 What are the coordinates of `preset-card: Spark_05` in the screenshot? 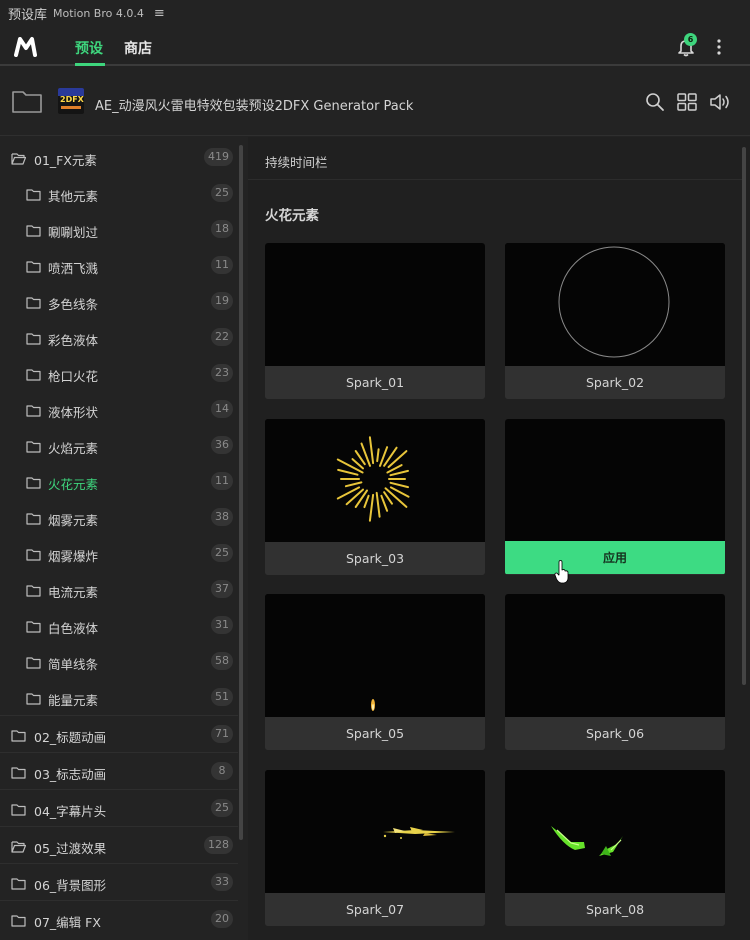 It's located at (375, 672).